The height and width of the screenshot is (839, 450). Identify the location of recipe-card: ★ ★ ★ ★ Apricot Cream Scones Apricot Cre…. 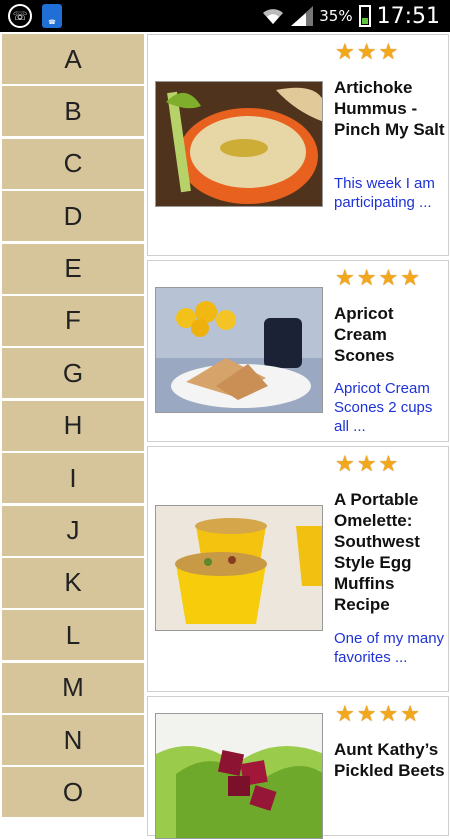
(298, 351).